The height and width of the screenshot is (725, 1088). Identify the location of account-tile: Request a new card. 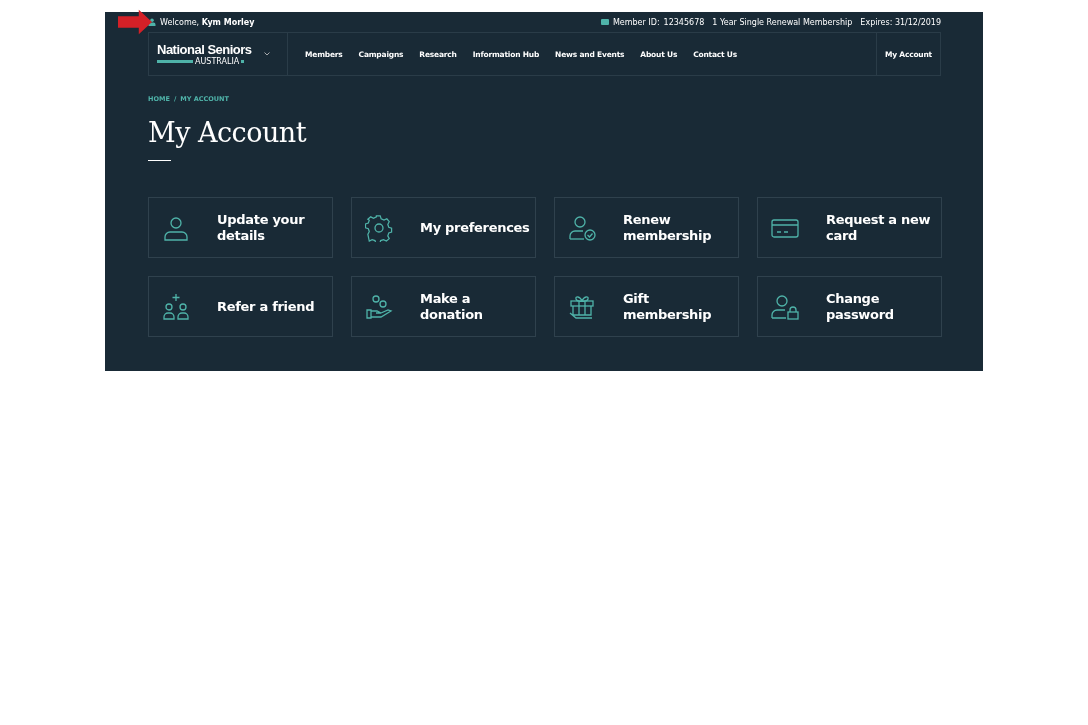
(849, 227).